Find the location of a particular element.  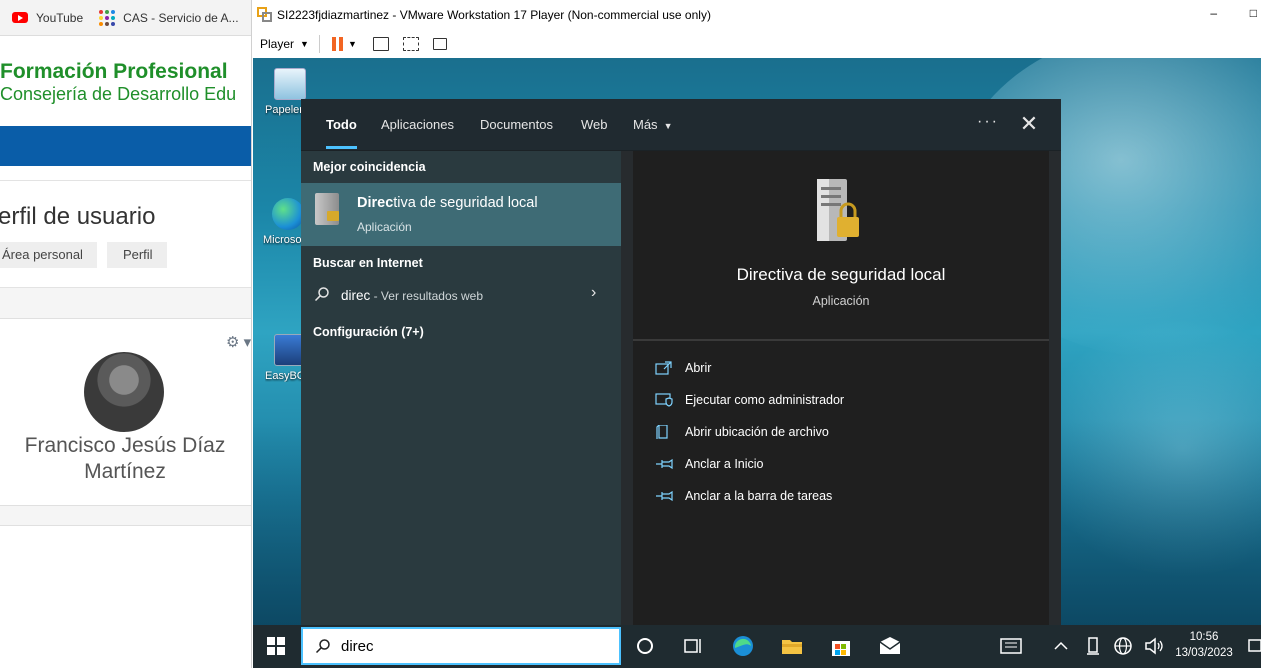

store-icon is located at coordinates (841, 646).